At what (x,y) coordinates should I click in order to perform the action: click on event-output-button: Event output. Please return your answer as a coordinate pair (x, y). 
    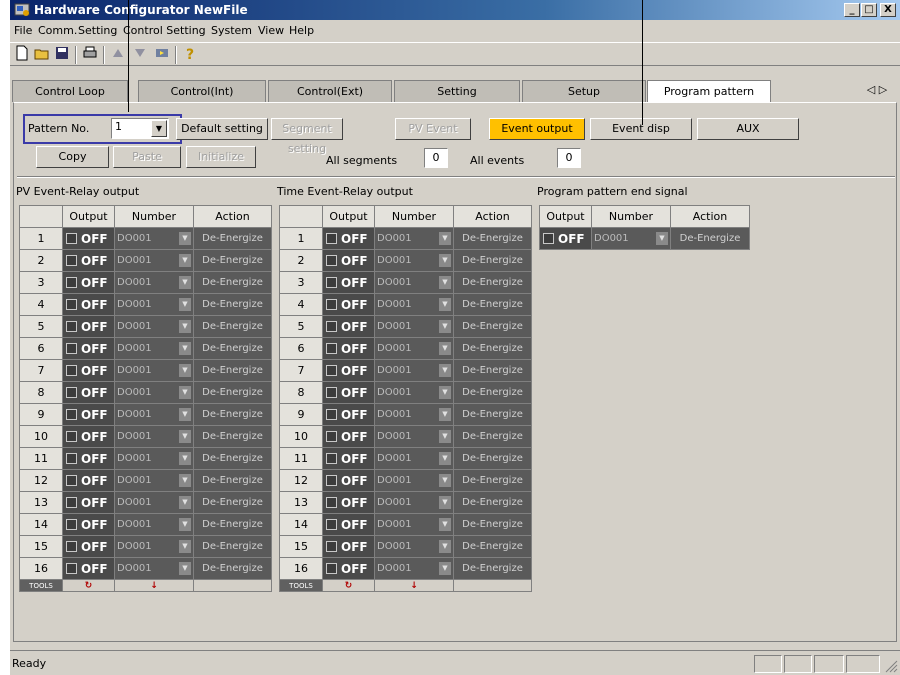
    Looking at the image, I should click on (537, 129).